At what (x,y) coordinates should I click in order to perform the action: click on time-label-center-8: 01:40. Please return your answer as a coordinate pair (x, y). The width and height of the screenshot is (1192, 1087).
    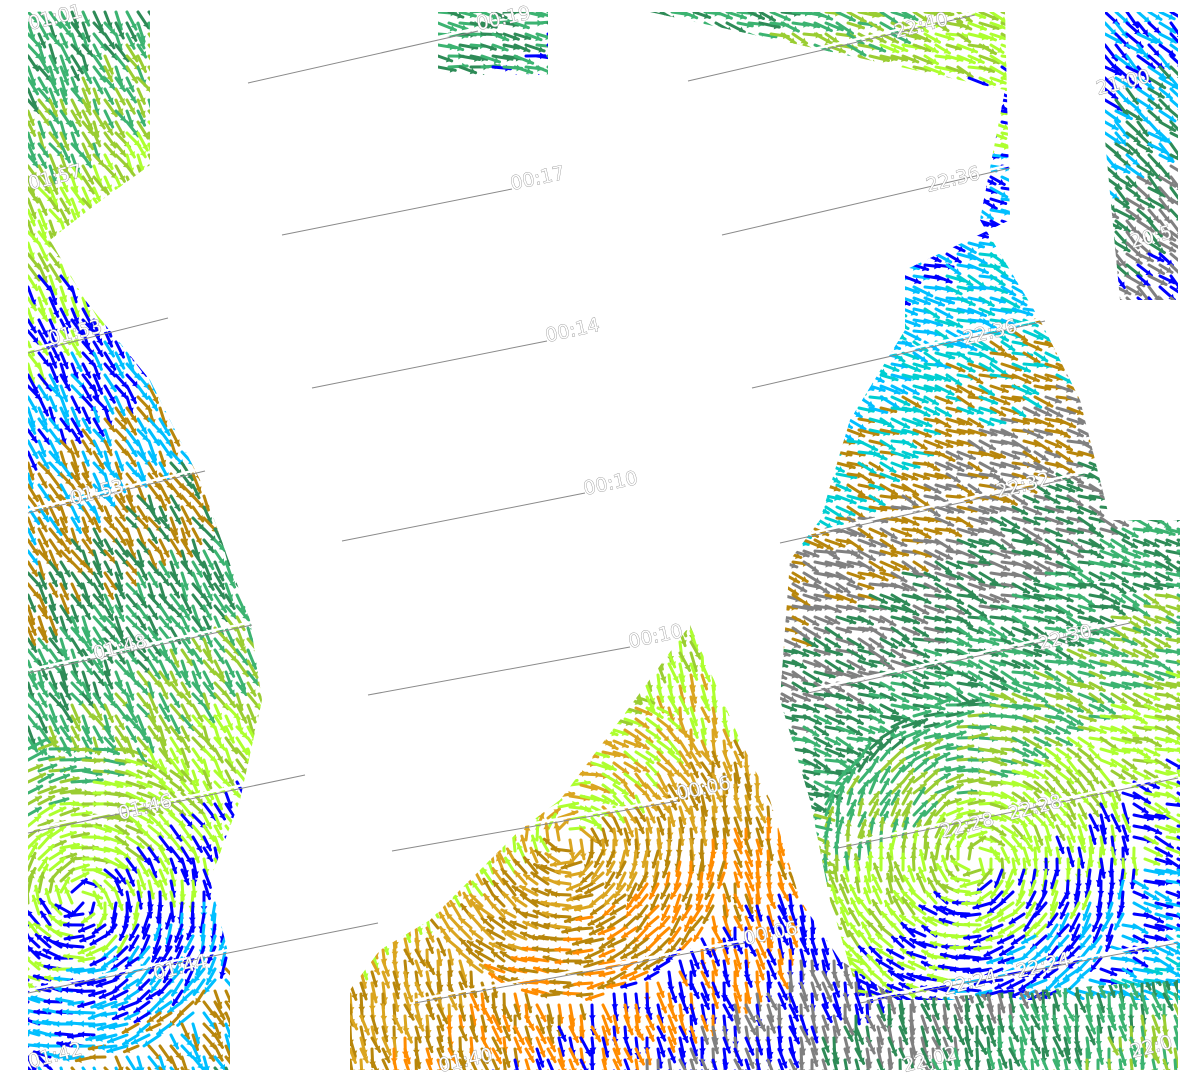
    Looking at the image, I should click on (465, 1060).